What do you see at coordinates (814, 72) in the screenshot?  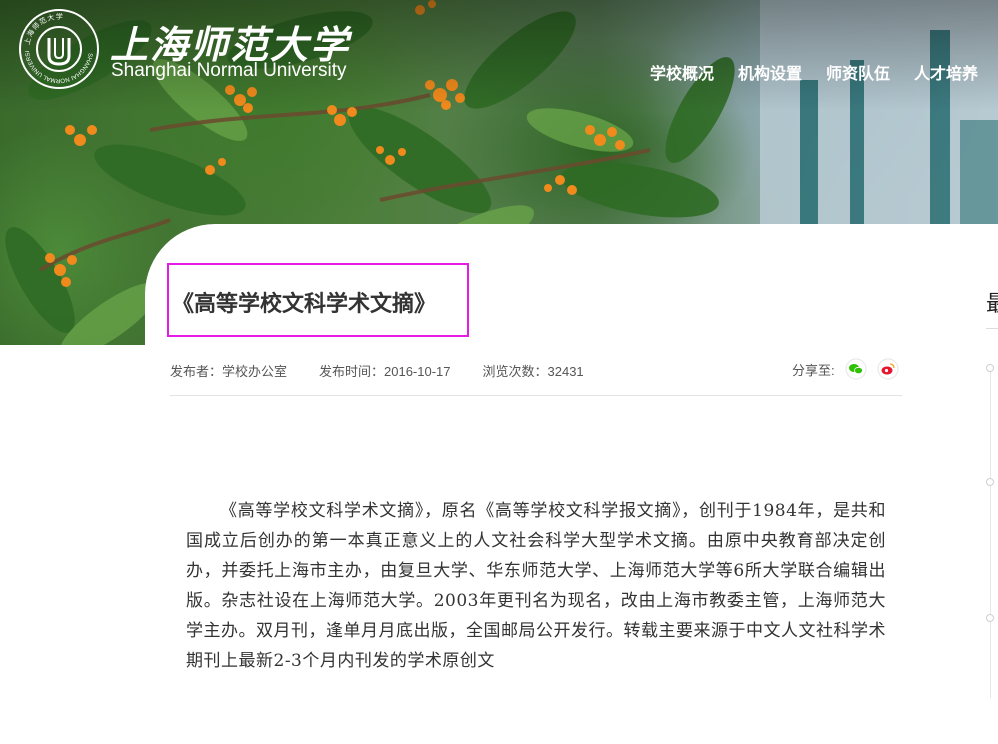 I see `main-nav: 学校概况 机构设置 师资队伍 人才培养` at bounding box center [814, 72].